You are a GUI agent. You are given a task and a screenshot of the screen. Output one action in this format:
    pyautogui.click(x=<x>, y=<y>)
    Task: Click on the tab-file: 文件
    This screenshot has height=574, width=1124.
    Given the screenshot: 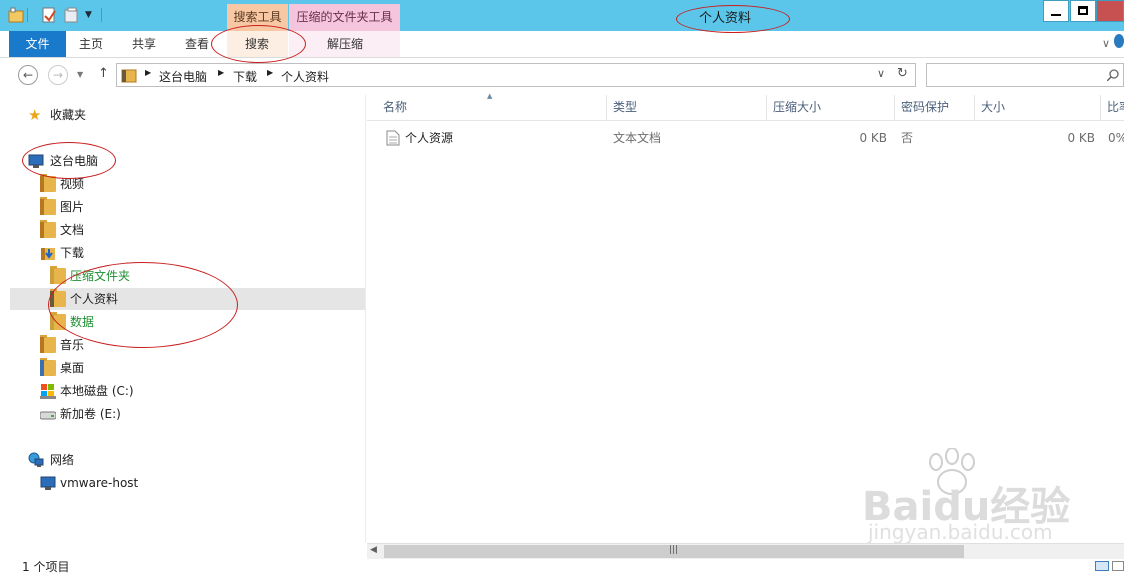 What is the action you would take?
    pyautogui.click(x=37, y=44)
    